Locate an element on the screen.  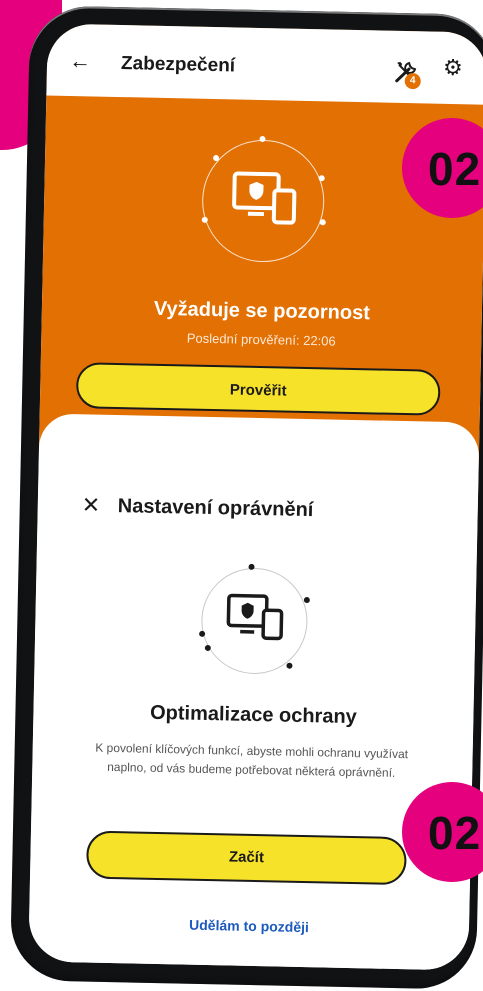
scan-button: Prověřit is located at coordinates (258, 389).